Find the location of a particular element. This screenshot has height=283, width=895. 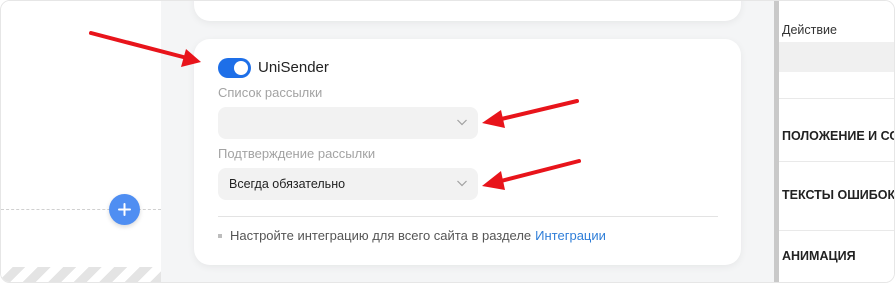

section-animation: АНИМАЦИЯ is located at coordinates (819, 256).